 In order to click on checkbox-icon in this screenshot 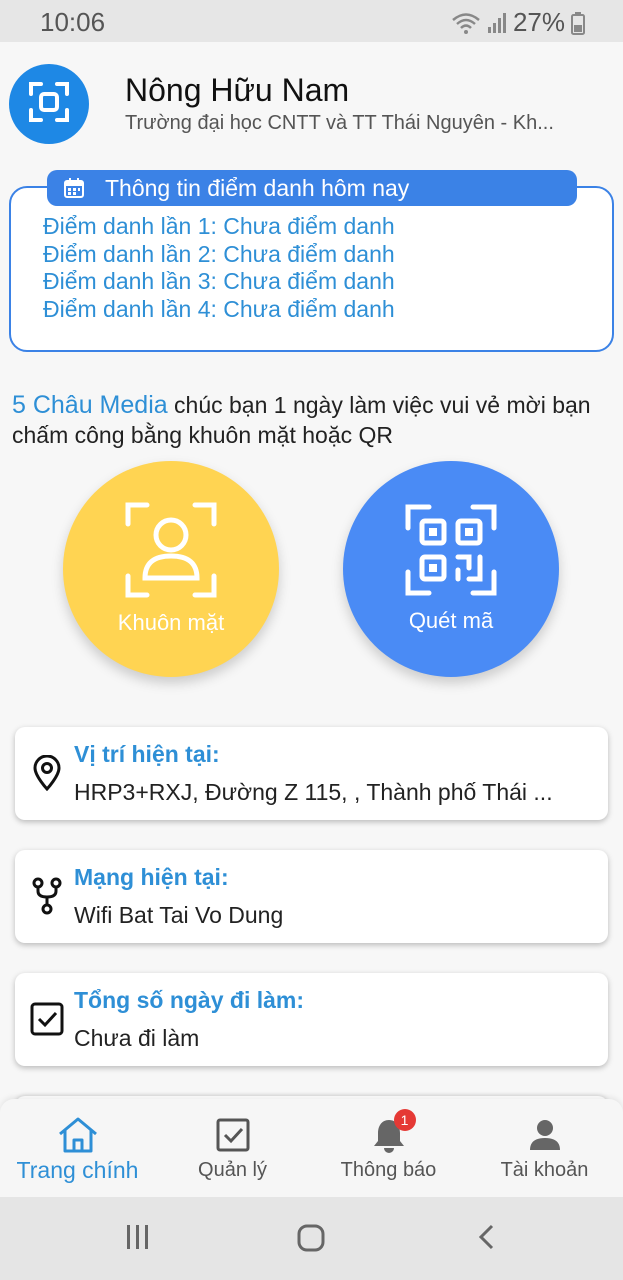, I will do `click(47, 1019)`.